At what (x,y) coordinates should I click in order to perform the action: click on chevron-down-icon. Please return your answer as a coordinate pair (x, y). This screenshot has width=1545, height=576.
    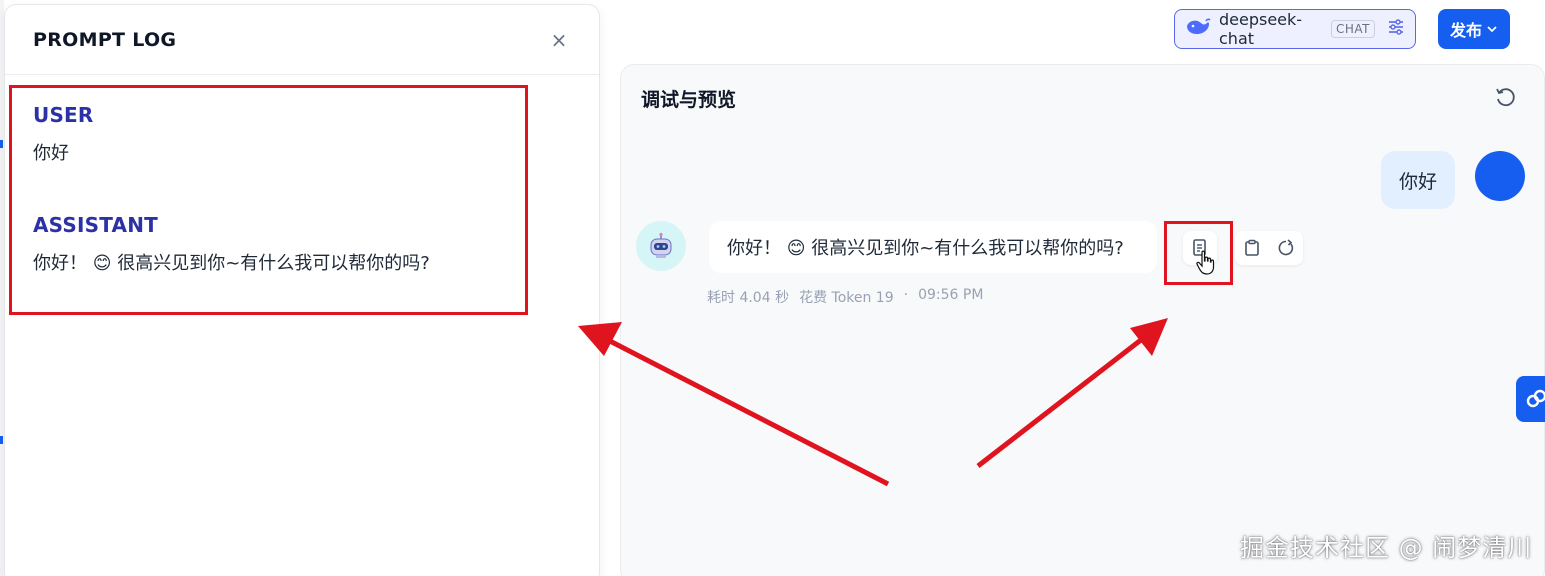
    Looking at the image, I should click on (1492, 29).